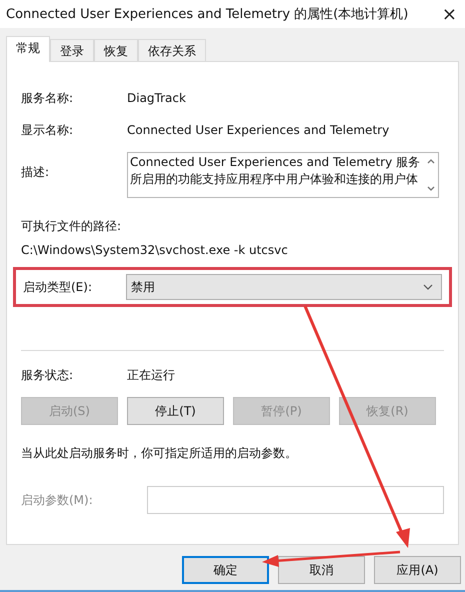 The width and height of the screenshot is (465, 592). Describe the element at coordinates (58, 287) in the screenshot. I see `startup-type-label: 启动类型(E):` at that location.